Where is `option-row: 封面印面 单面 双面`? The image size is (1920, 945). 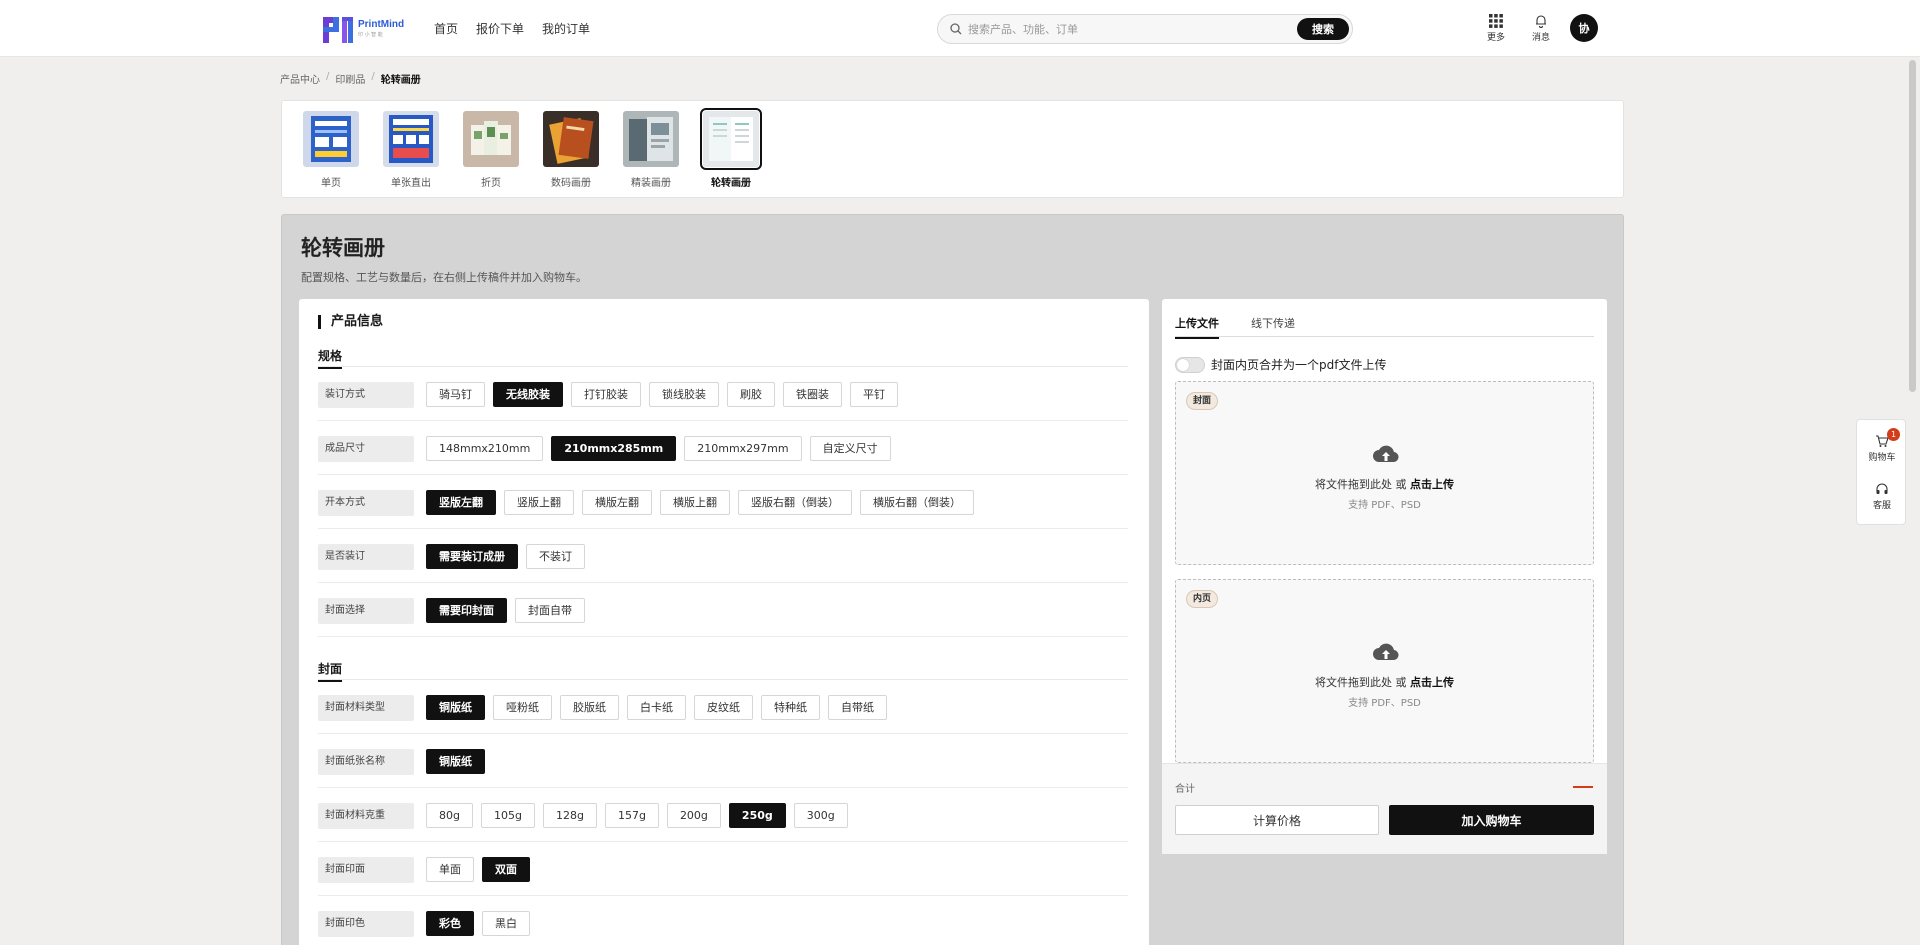 option-row: 封面印面 单面 双面 is located at coordinates (723, 869).